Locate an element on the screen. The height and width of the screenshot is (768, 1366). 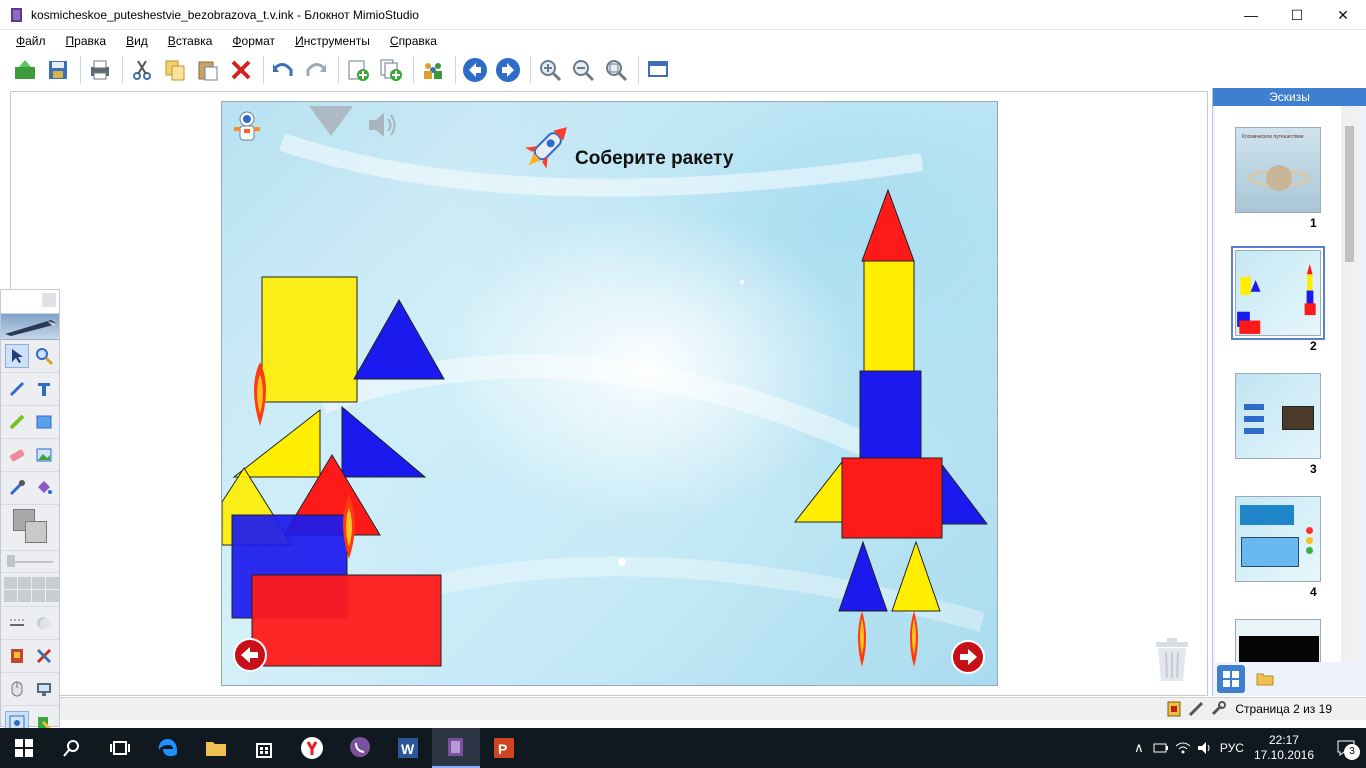
palette-pen-preview is located at coordinates (30, 327).